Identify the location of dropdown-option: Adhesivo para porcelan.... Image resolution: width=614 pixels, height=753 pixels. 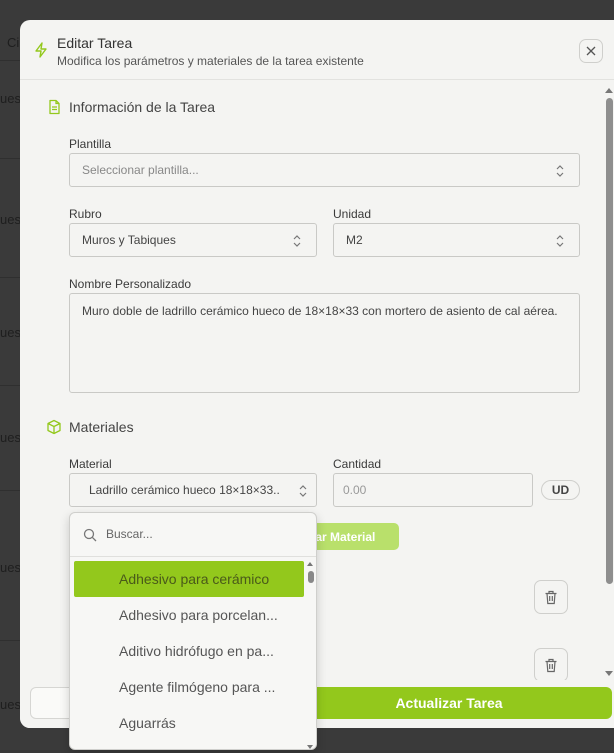
(189, 615).